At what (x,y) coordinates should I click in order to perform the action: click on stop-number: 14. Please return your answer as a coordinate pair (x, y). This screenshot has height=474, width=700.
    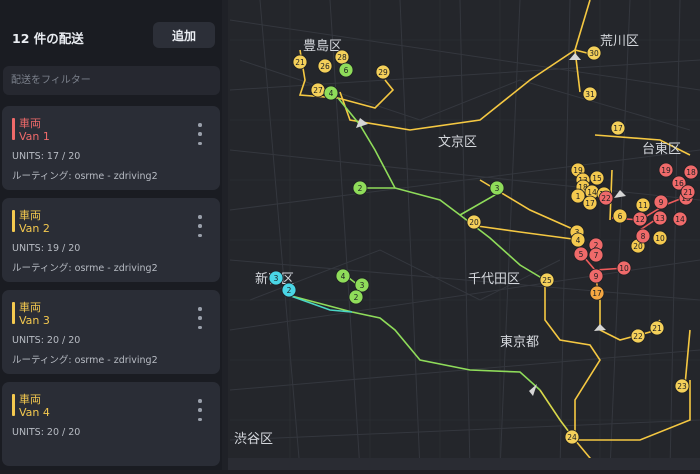
    Looking at the image, I should click on (680, 219).